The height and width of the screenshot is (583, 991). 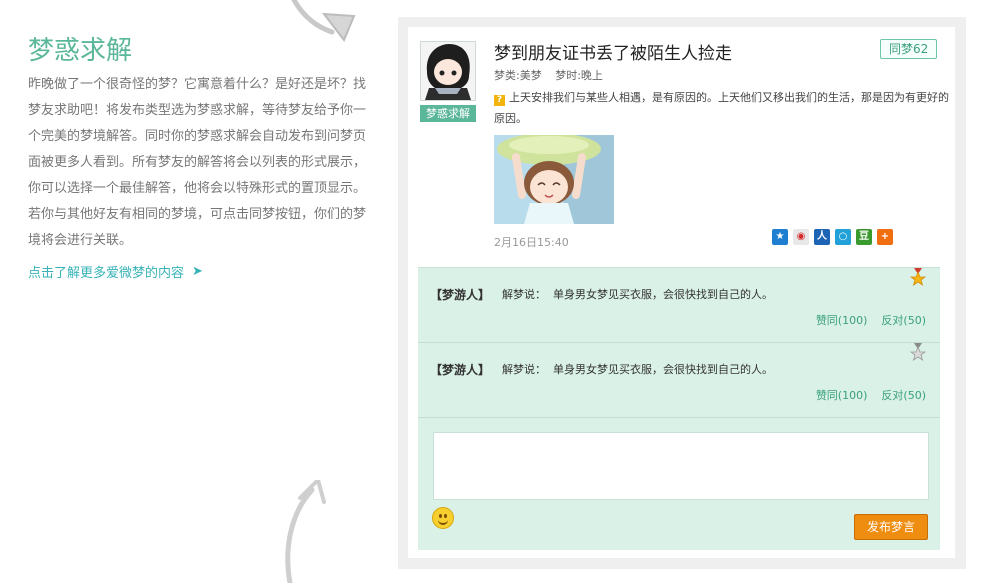 I want to click on same-dream-button: 同梦62, so click(x=909, y=49).